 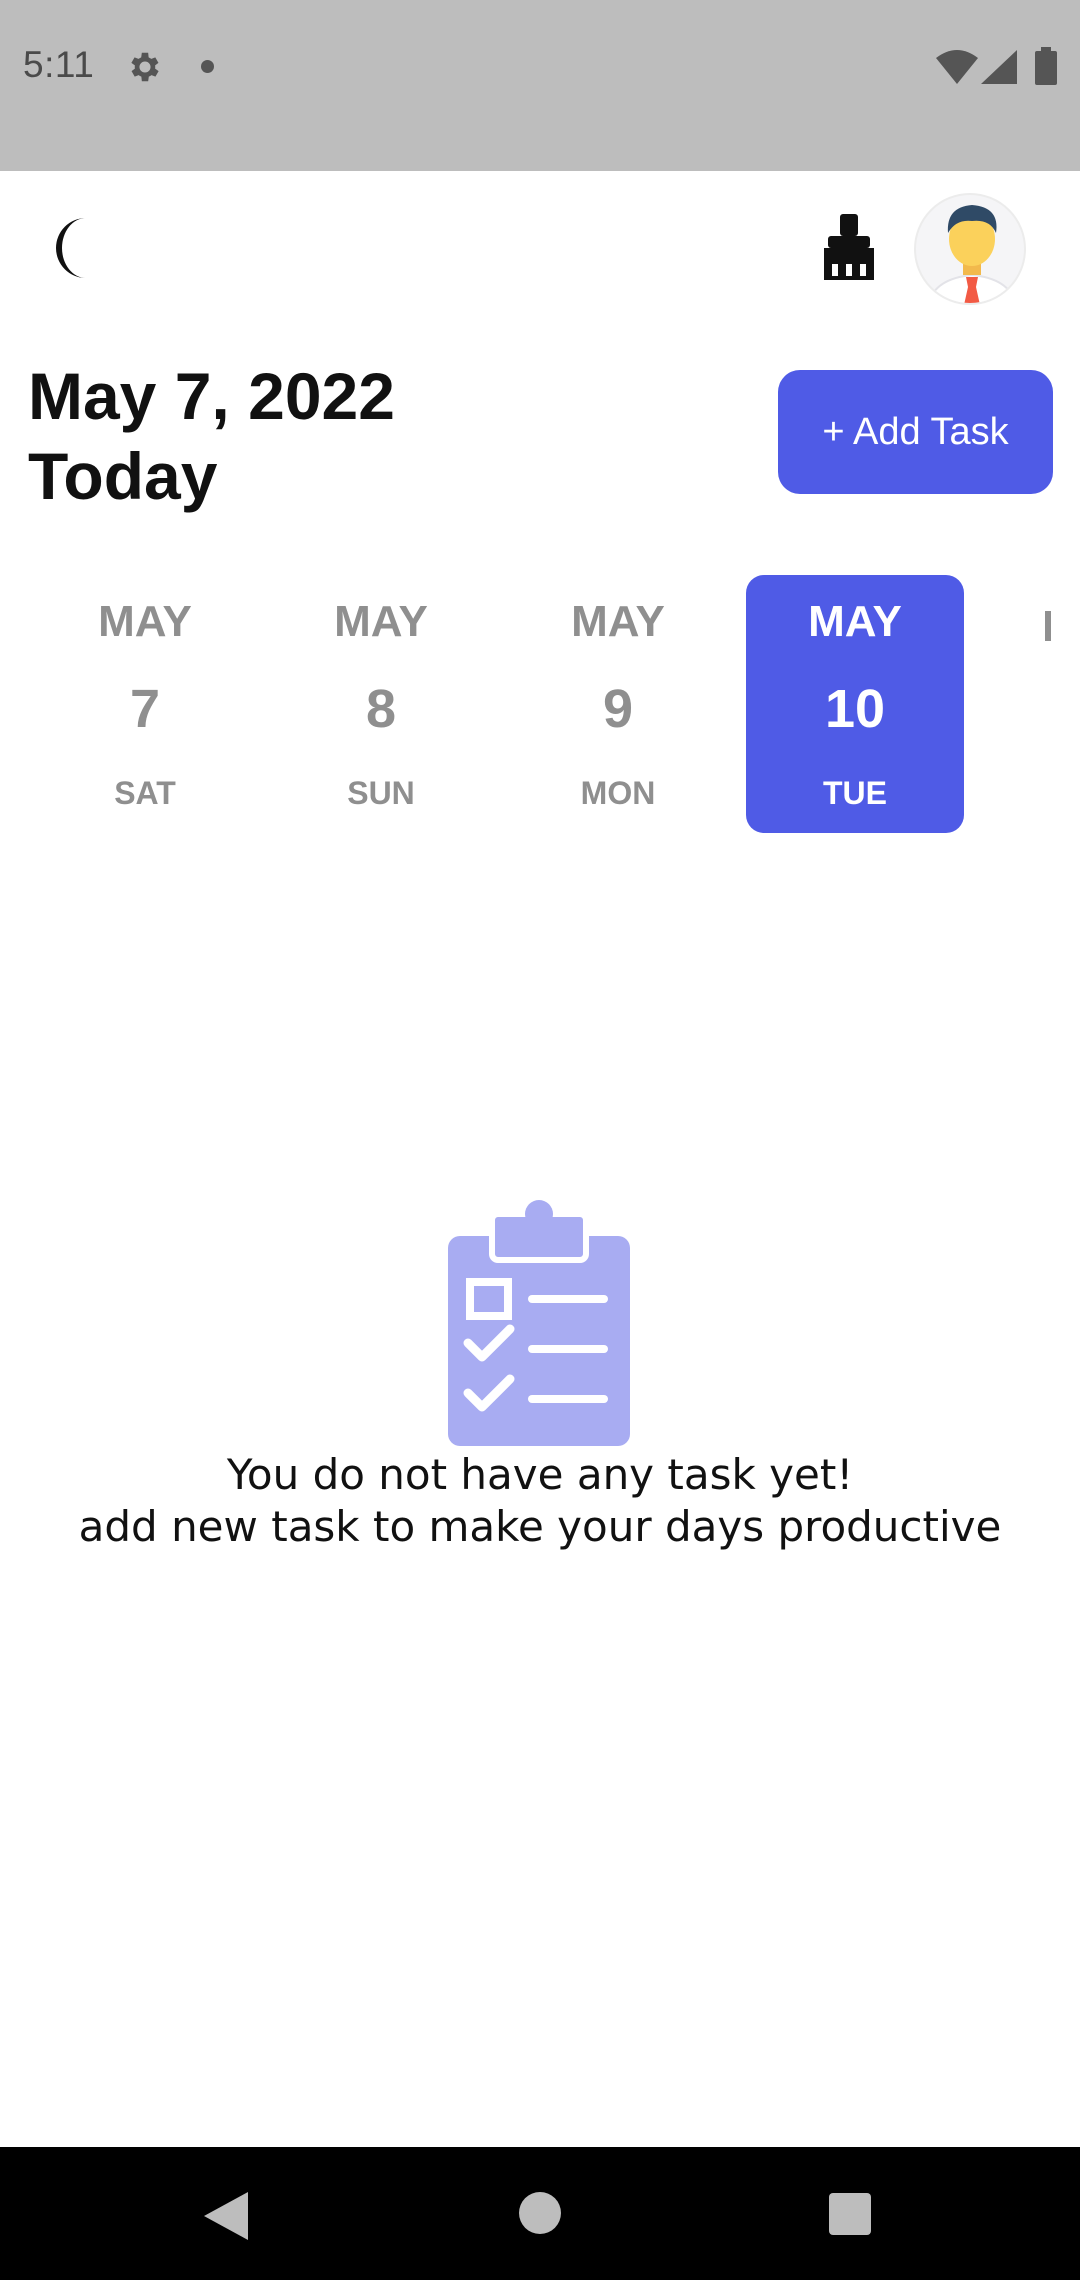 What do you see at coordinates (539, 1323) in the screenshot?
I see `clipboard-checklist-icon` at bounding box center [539, 1323].